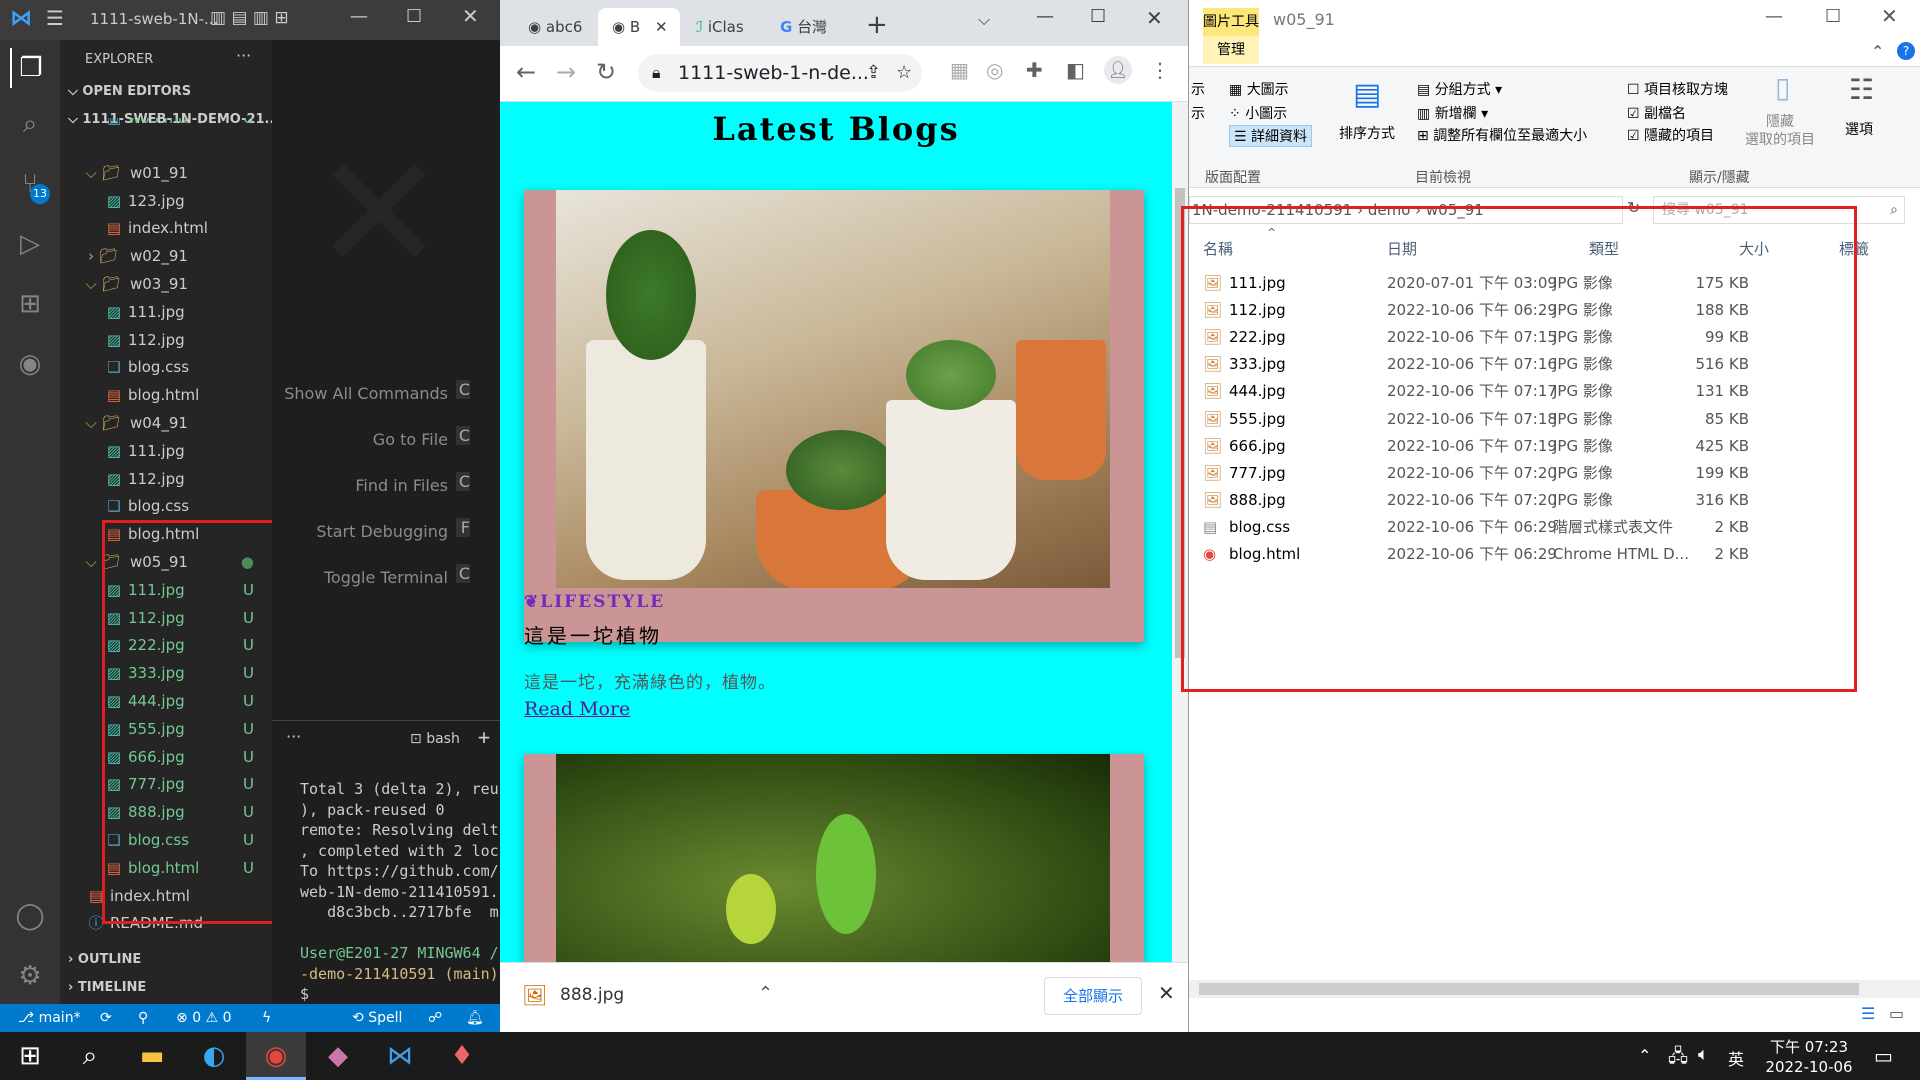  I want to click on view-option-2: 示, so click(1198, 113).